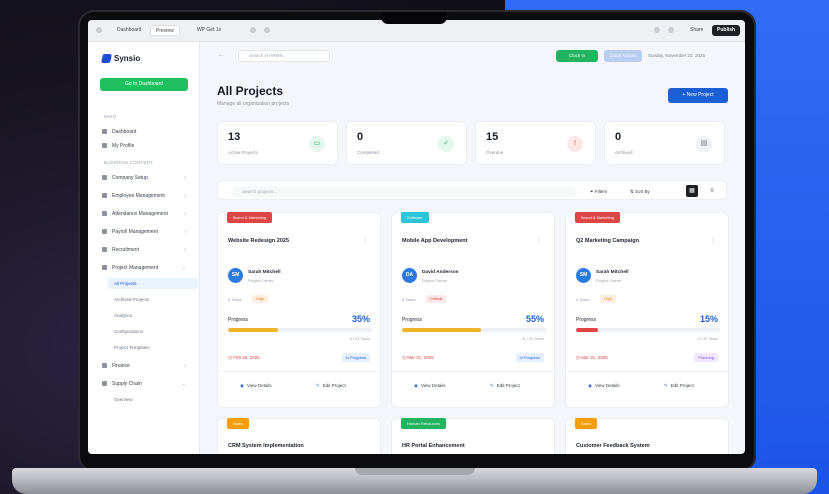 The height and width of the screenshot is (494, 829). I want to click on go-to-dashboard-button: Go to Dashboard, so click(144, 84).